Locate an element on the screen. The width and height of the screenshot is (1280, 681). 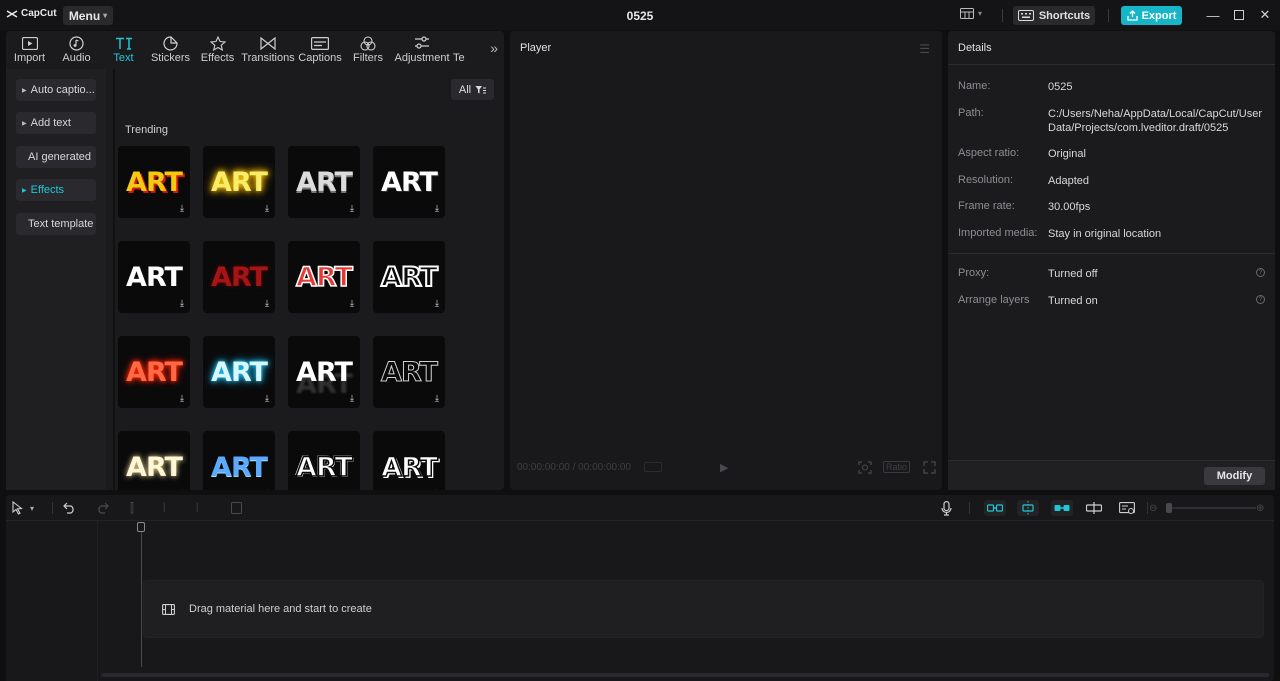
submenu-ai-generated: AI generated is located at coordinates (56, 157).